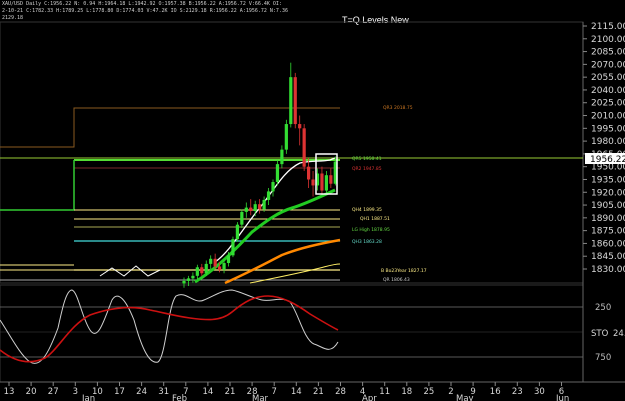 The image size is (625, 401). I want to click on early-ma-zigzag, so click(130, 271).